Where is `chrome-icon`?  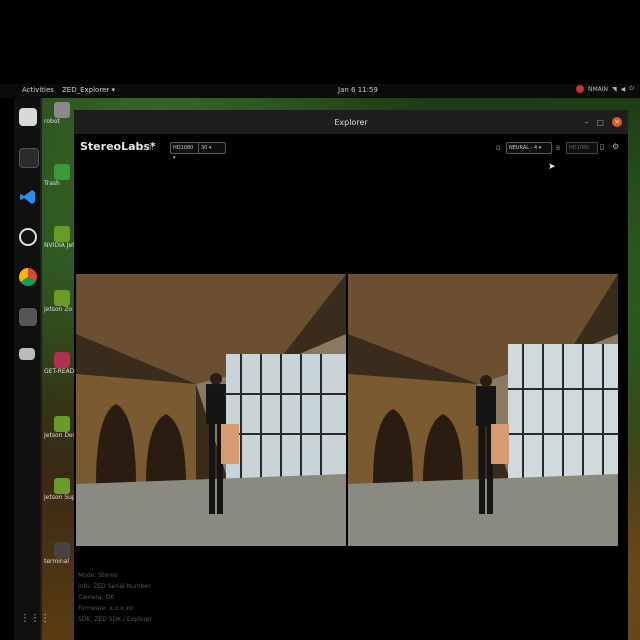
chrome-icon is located at coordinates (28, 277).